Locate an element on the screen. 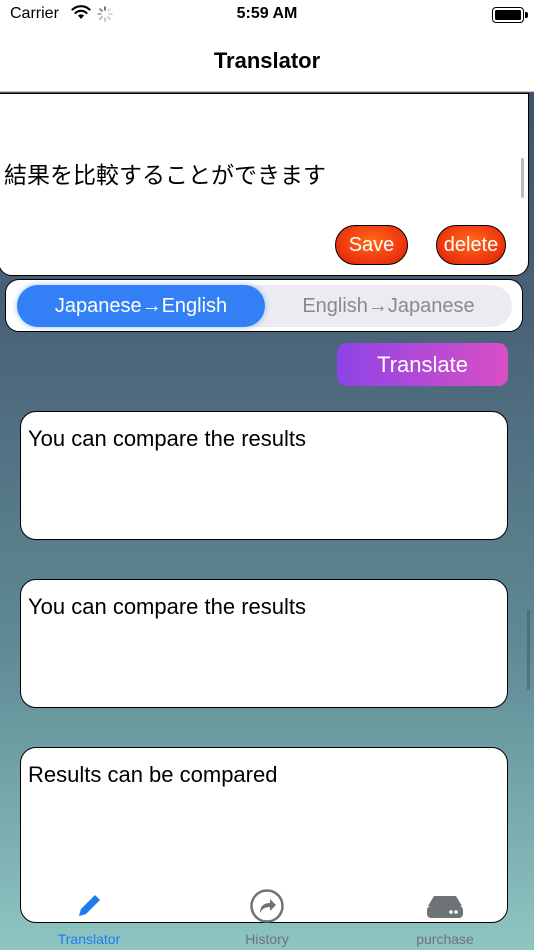 The image size is (534, 950). result-box-2: You can compare the results is located at coordinates (264, 643).